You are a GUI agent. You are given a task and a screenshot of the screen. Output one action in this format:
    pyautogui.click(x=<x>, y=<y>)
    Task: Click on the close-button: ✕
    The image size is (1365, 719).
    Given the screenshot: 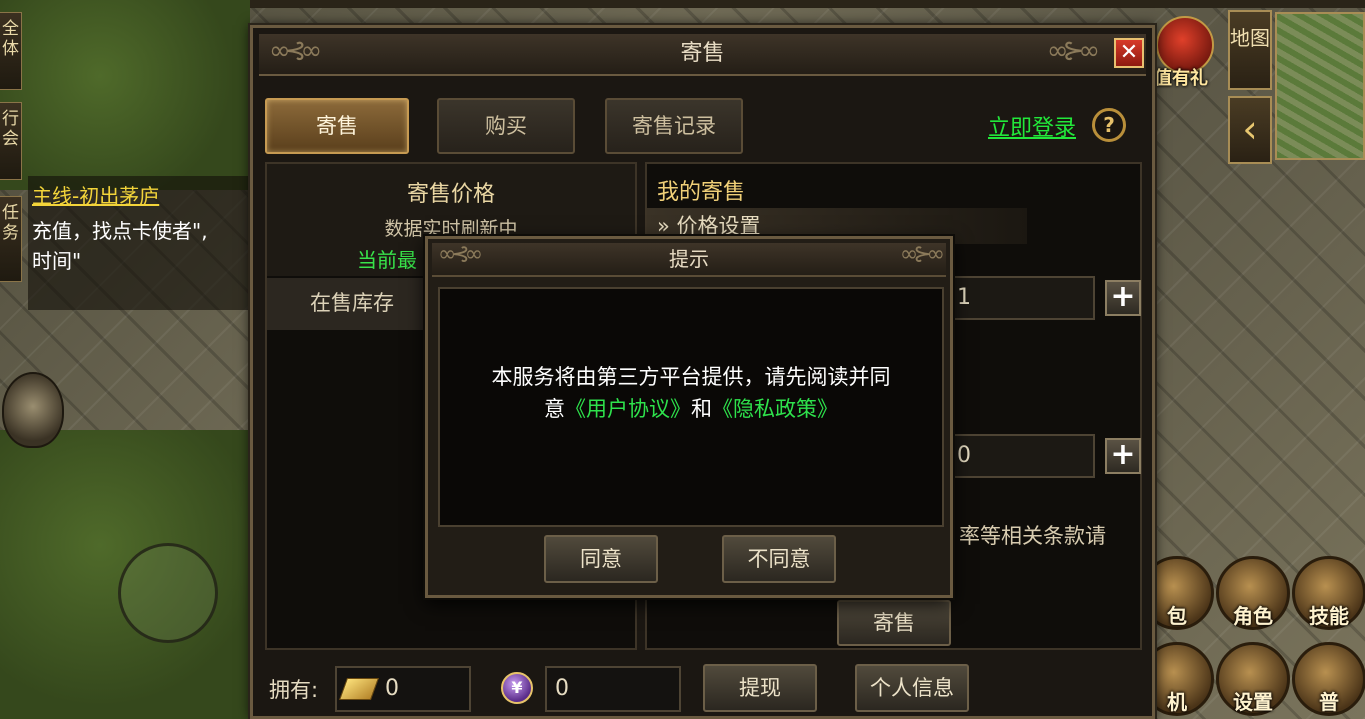 What is the action you would take?
    pyautogui.click(x=1129, y=53)
    